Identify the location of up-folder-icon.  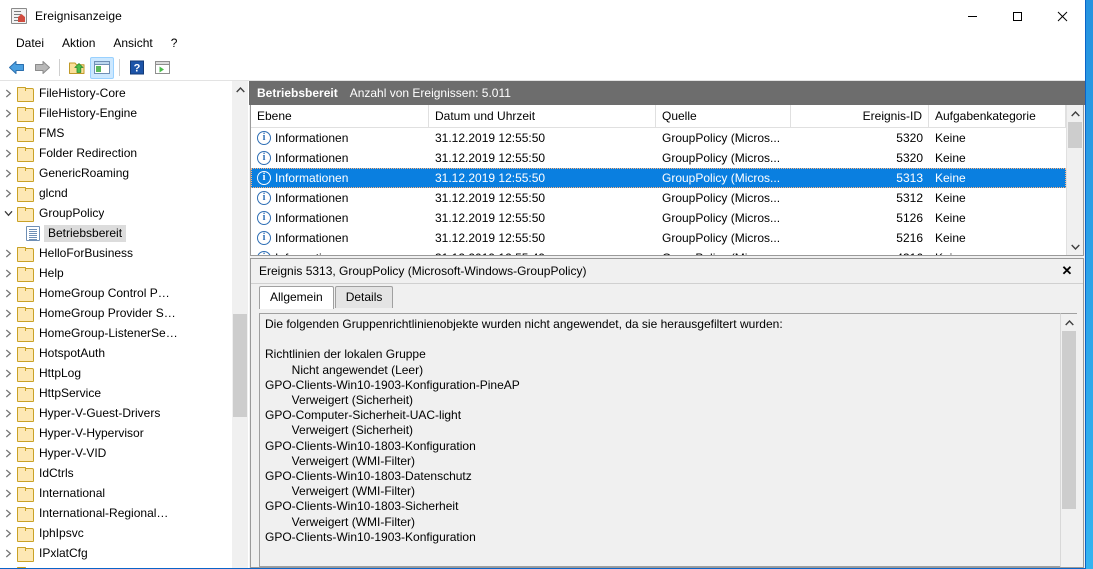
(77, 68).